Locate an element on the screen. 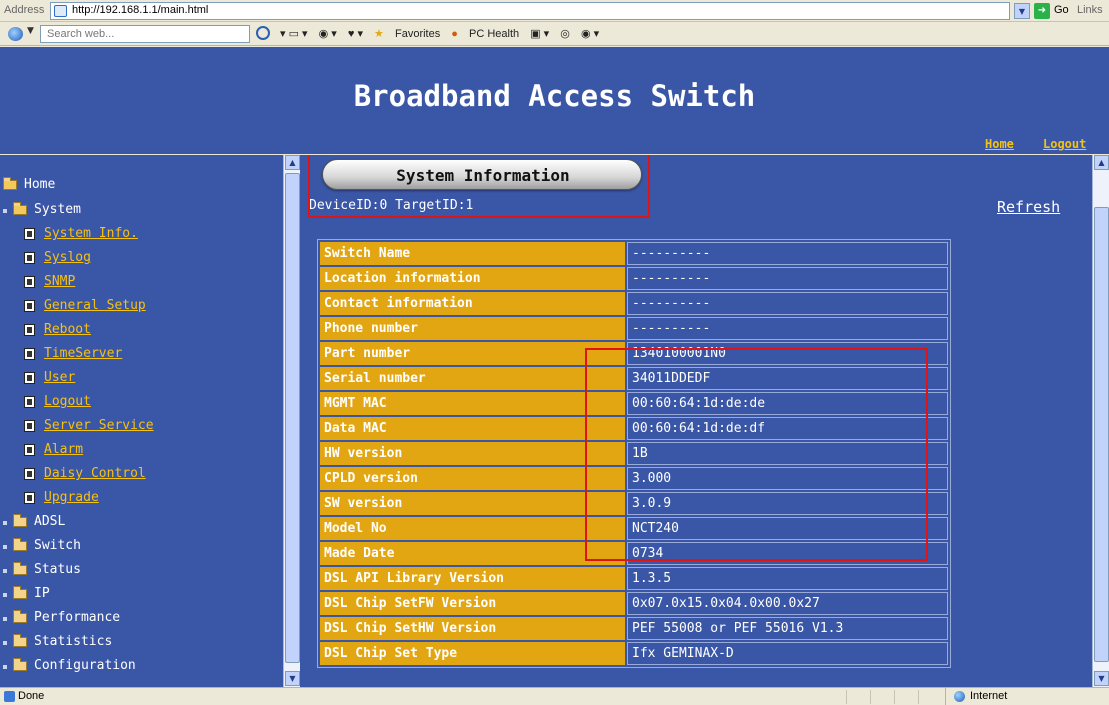 Image resolution: width=1109 pixels, height=705 pixels. pc-health-icon: ● is located at coordinates (454, 34).